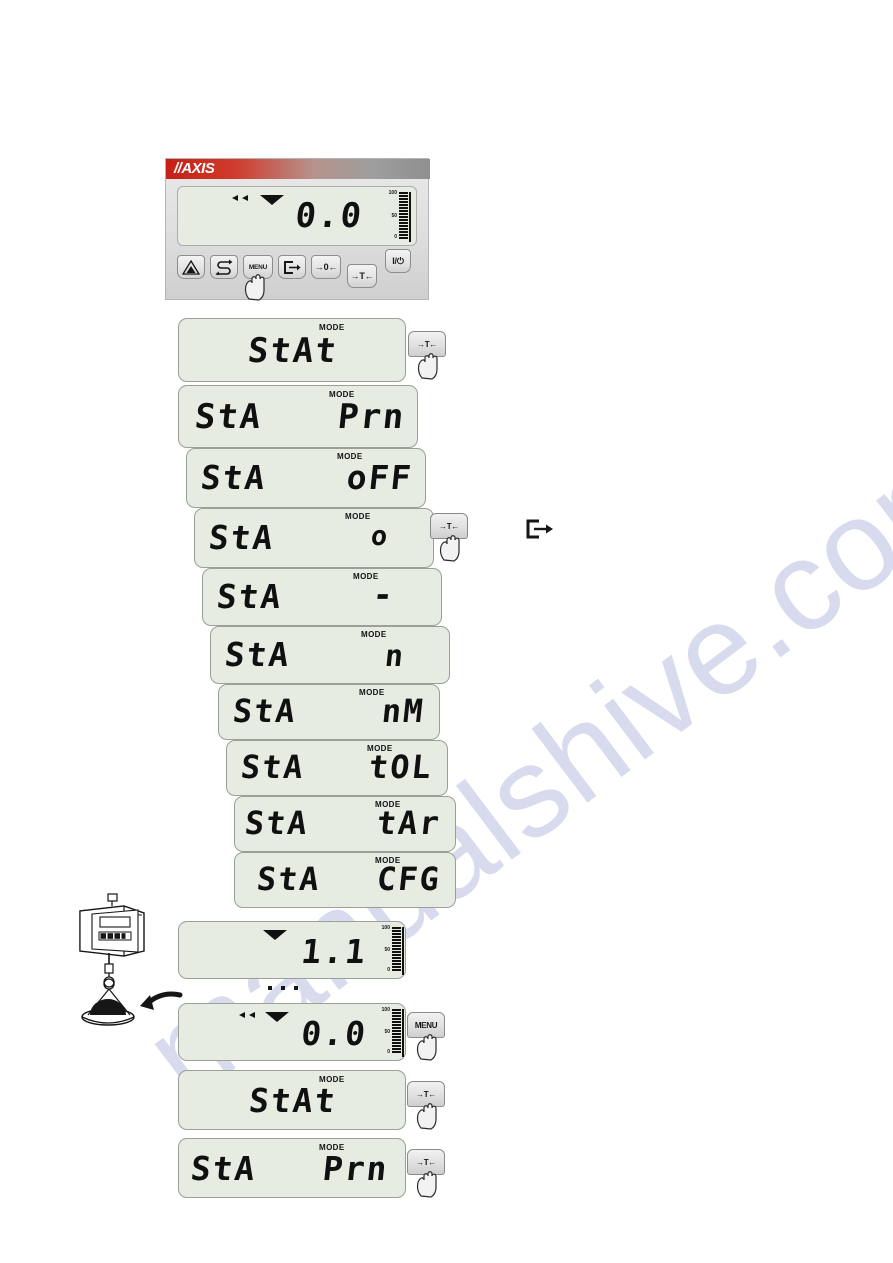  I want to click on device-keypad: MENU →0← →T← I/⏻, so click(298, 269).